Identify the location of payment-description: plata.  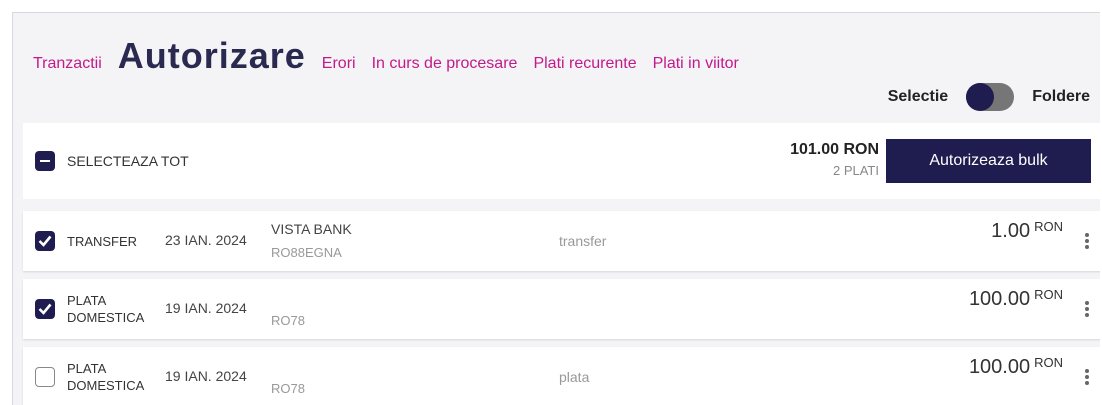
(574, 377).